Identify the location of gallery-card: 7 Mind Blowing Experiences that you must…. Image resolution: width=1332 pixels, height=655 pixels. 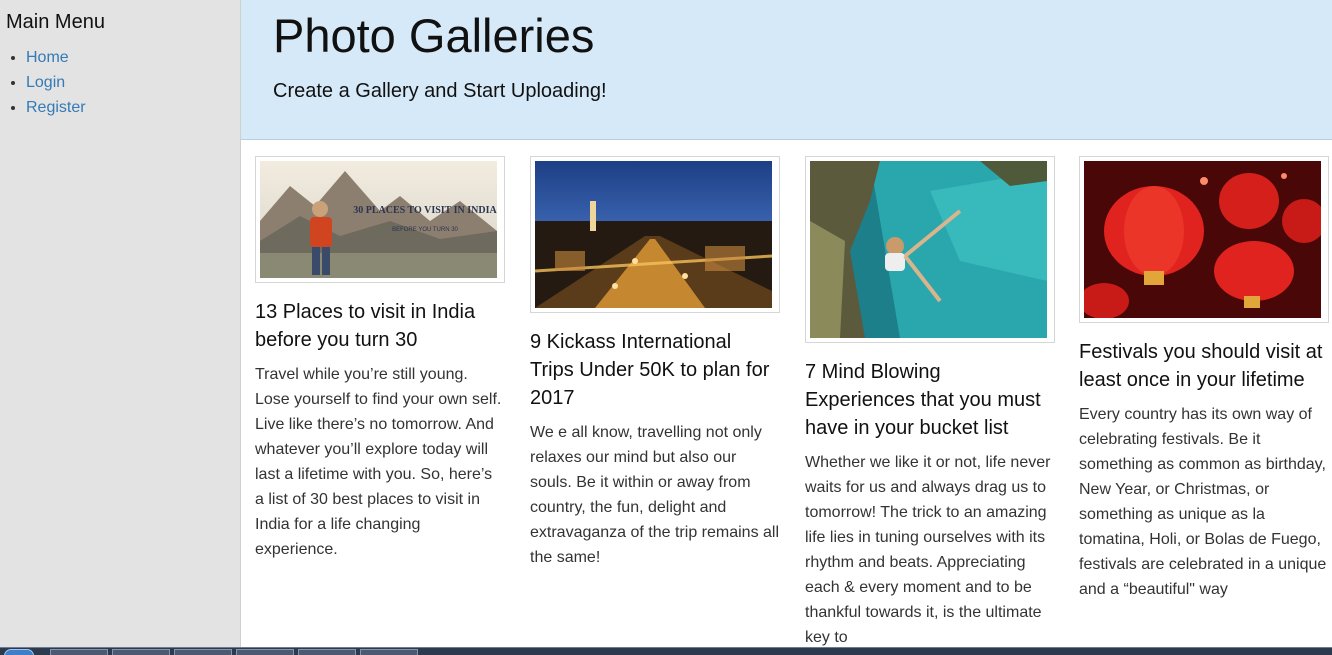
(930, 401).